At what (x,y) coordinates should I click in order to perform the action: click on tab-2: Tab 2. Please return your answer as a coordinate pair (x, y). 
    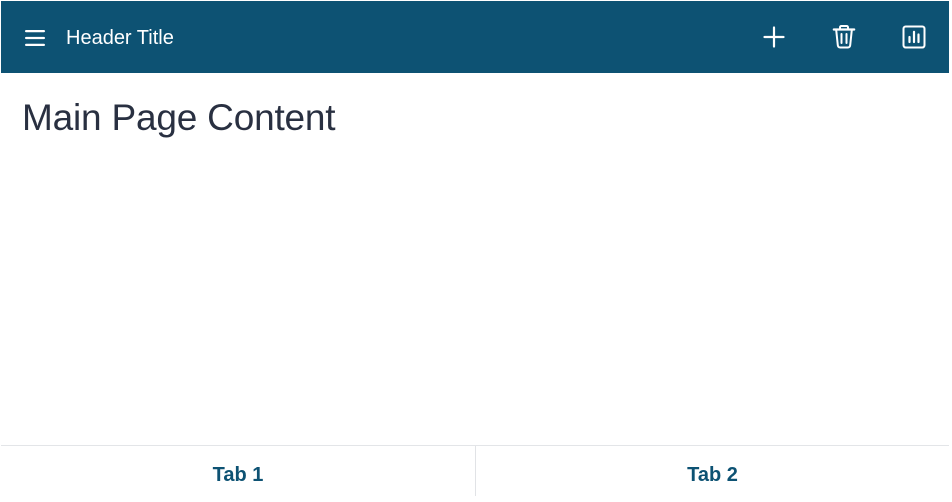
    Looking at the image, I should click on (712, 471).